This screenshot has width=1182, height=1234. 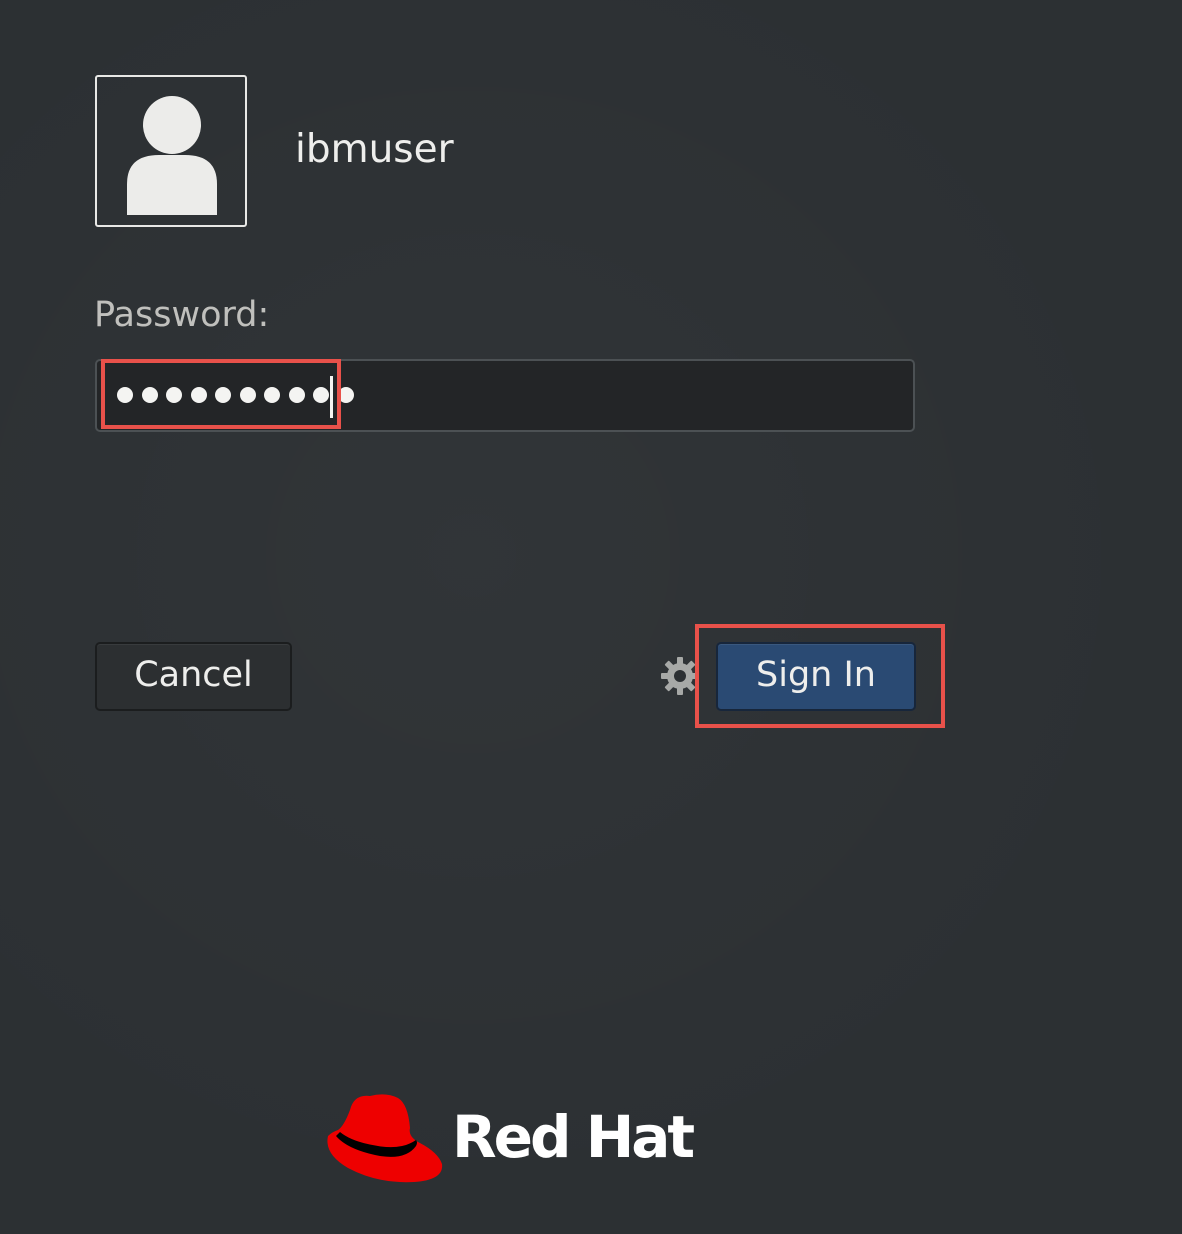 I want to click on cancel-button: Cancel, so click(x=193, y=676).